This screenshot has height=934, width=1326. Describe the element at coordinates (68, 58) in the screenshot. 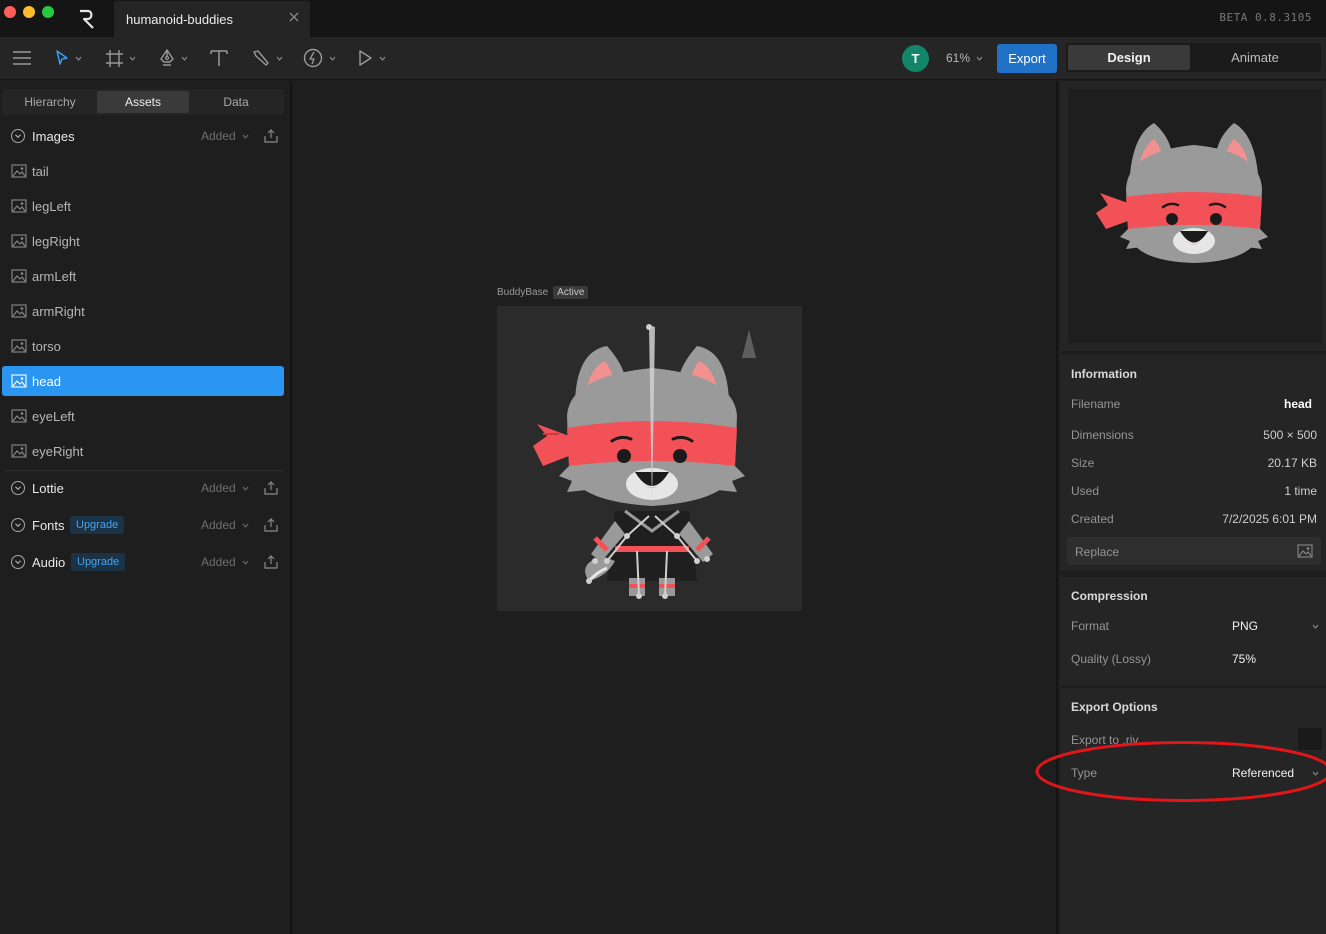

I see `select-tool` at that location.